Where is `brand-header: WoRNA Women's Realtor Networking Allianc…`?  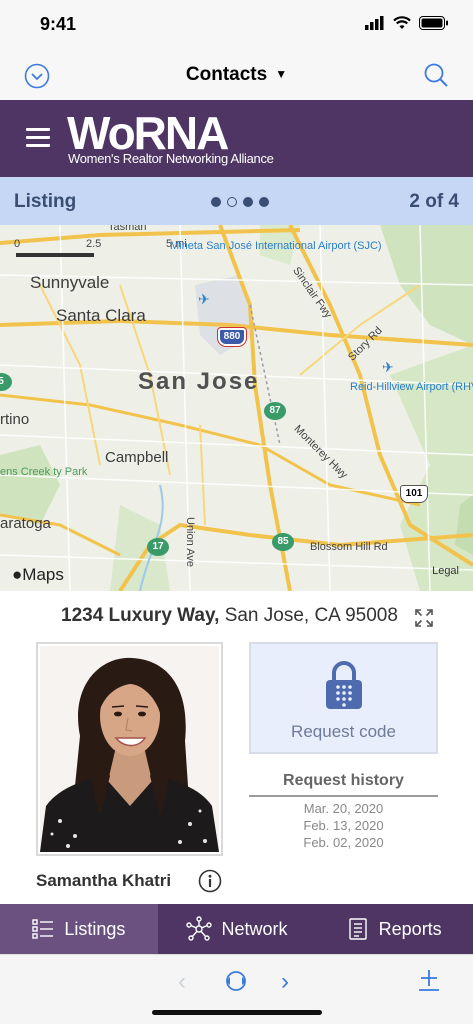
brand-header: WoRNA Women's Realtor Networking Allianc… is located at coordinates (236, 138).